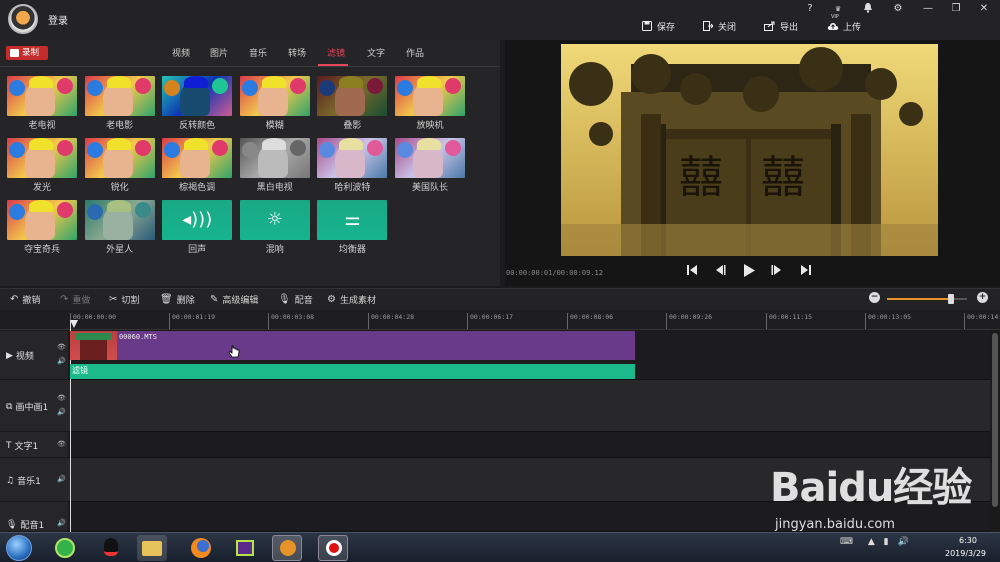 The height and width of the screenshot is (562, 1000). What do you see at coordinates (352, 220) in the screenshot?
I see `filter-thumbnail: ⚌` at bounding box center [352, 220].